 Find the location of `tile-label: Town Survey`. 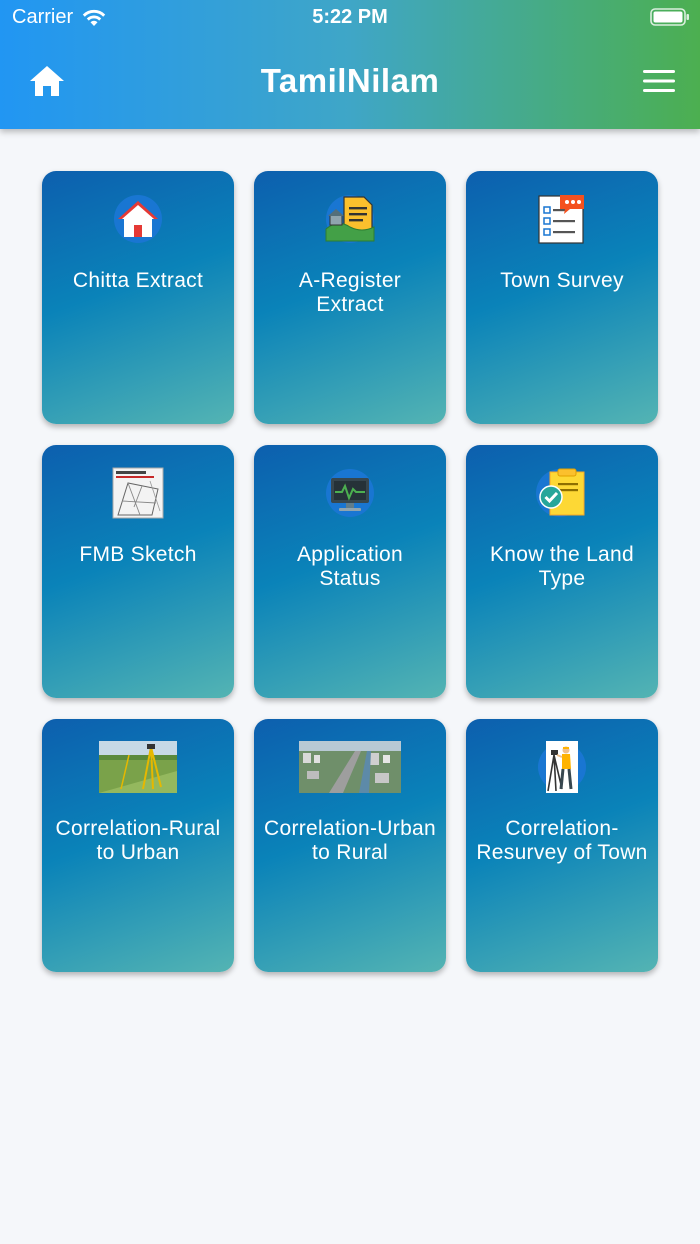

tile-label: Town Survey is located at coordinates (562, 280).